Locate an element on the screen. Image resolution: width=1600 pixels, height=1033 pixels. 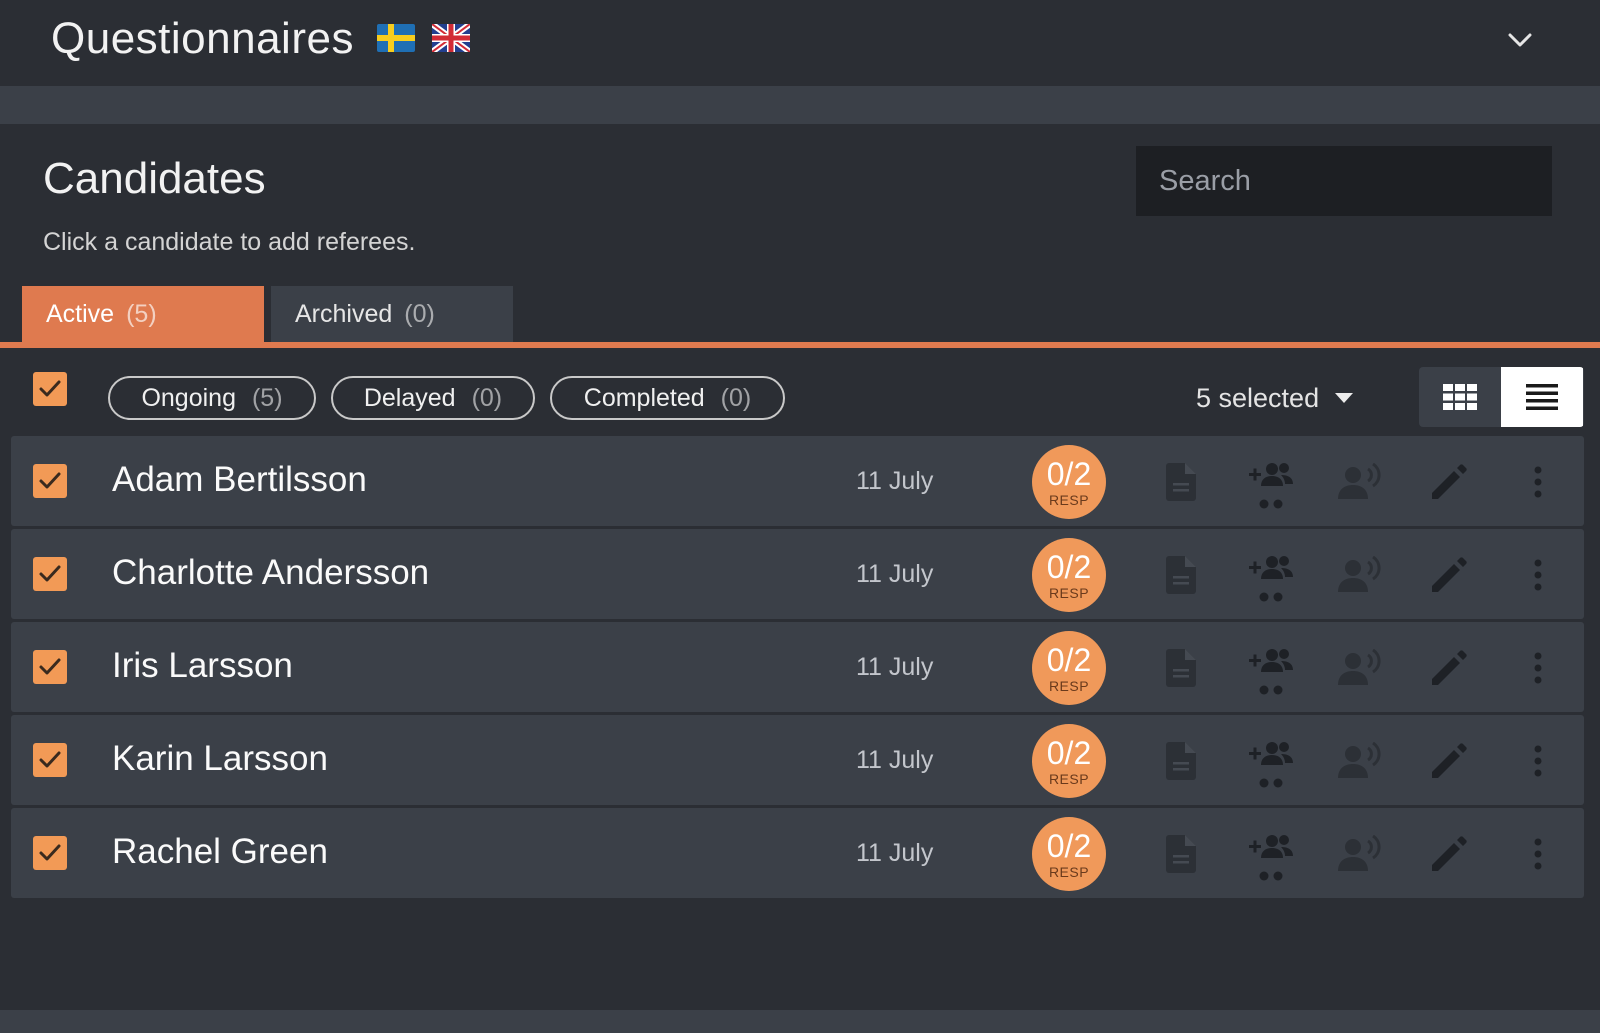
candidate-row: Iris Larsson 11 July 0/2 RESP is located at coordinates (797, 667).